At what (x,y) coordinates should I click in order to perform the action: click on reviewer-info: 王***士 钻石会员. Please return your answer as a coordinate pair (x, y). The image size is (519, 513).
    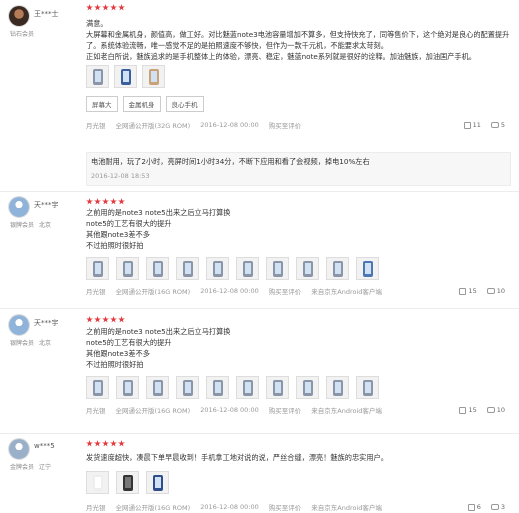
    Looking at the image, I should click on (45, 21).